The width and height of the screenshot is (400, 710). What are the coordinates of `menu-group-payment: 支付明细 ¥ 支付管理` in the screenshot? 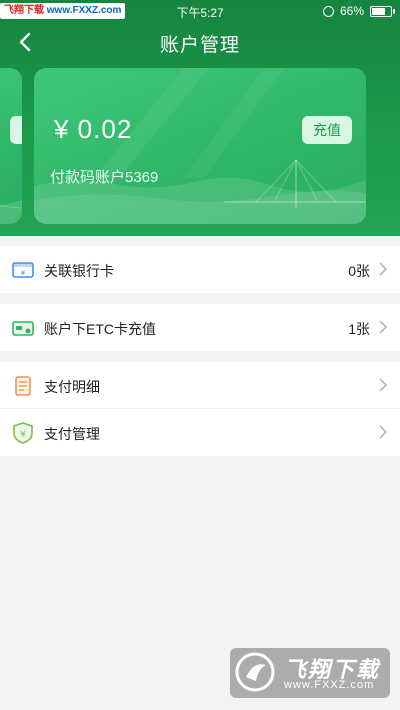 It's located at (200, 409).